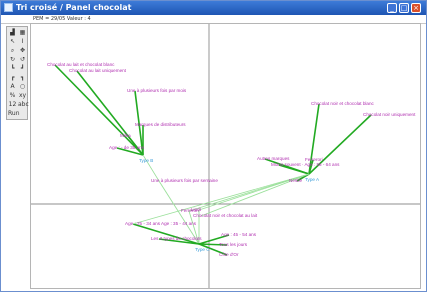  What do you see at coordinates (12, 78) in the screenshot?
I see `axis-both-icon: ┏` at bounding box center [12, 78].